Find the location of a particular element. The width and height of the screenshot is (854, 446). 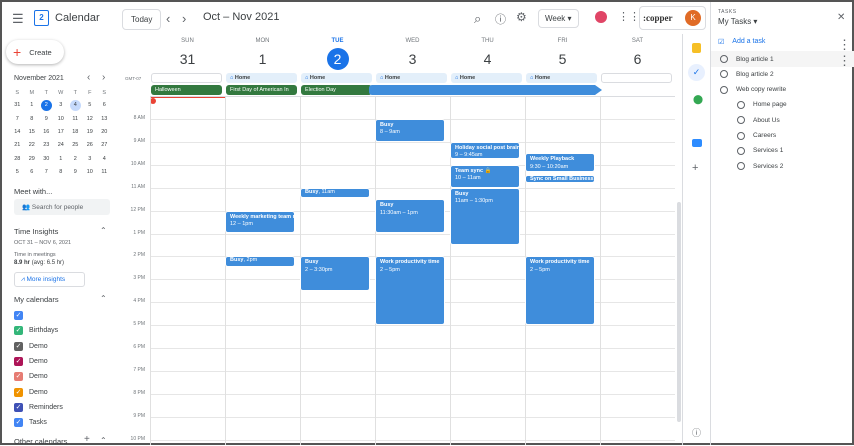

calendar-event: Busy2 – 3:30pm is located at coordinates (335, 273).